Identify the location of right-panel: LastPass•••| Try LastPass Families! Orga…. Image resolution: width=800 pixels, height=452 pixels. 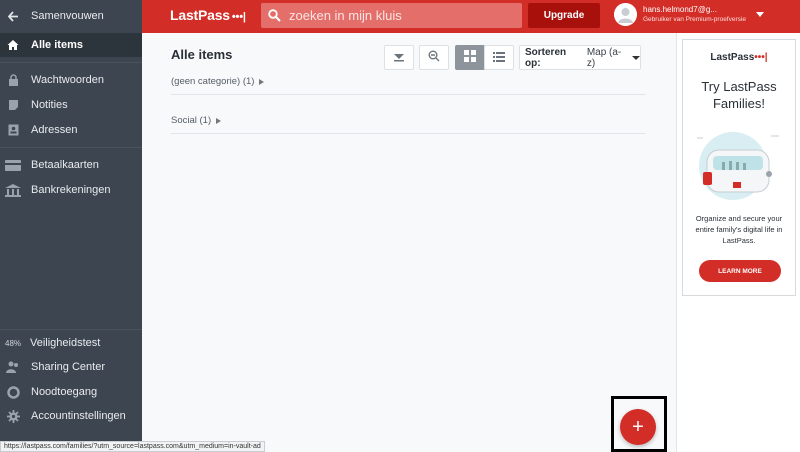
(738, 242).